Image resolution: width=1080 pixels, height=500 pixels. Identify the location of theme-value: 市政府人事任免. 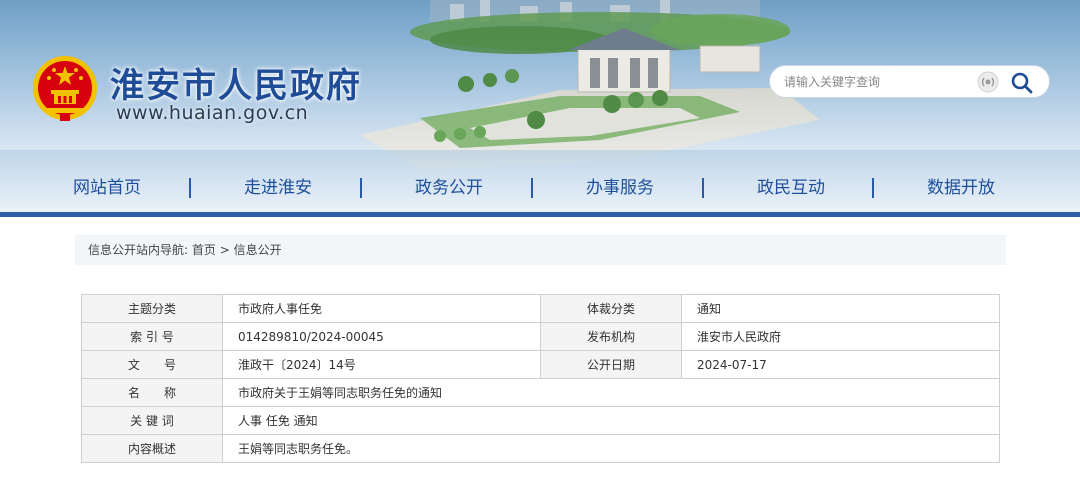
(381, 308).